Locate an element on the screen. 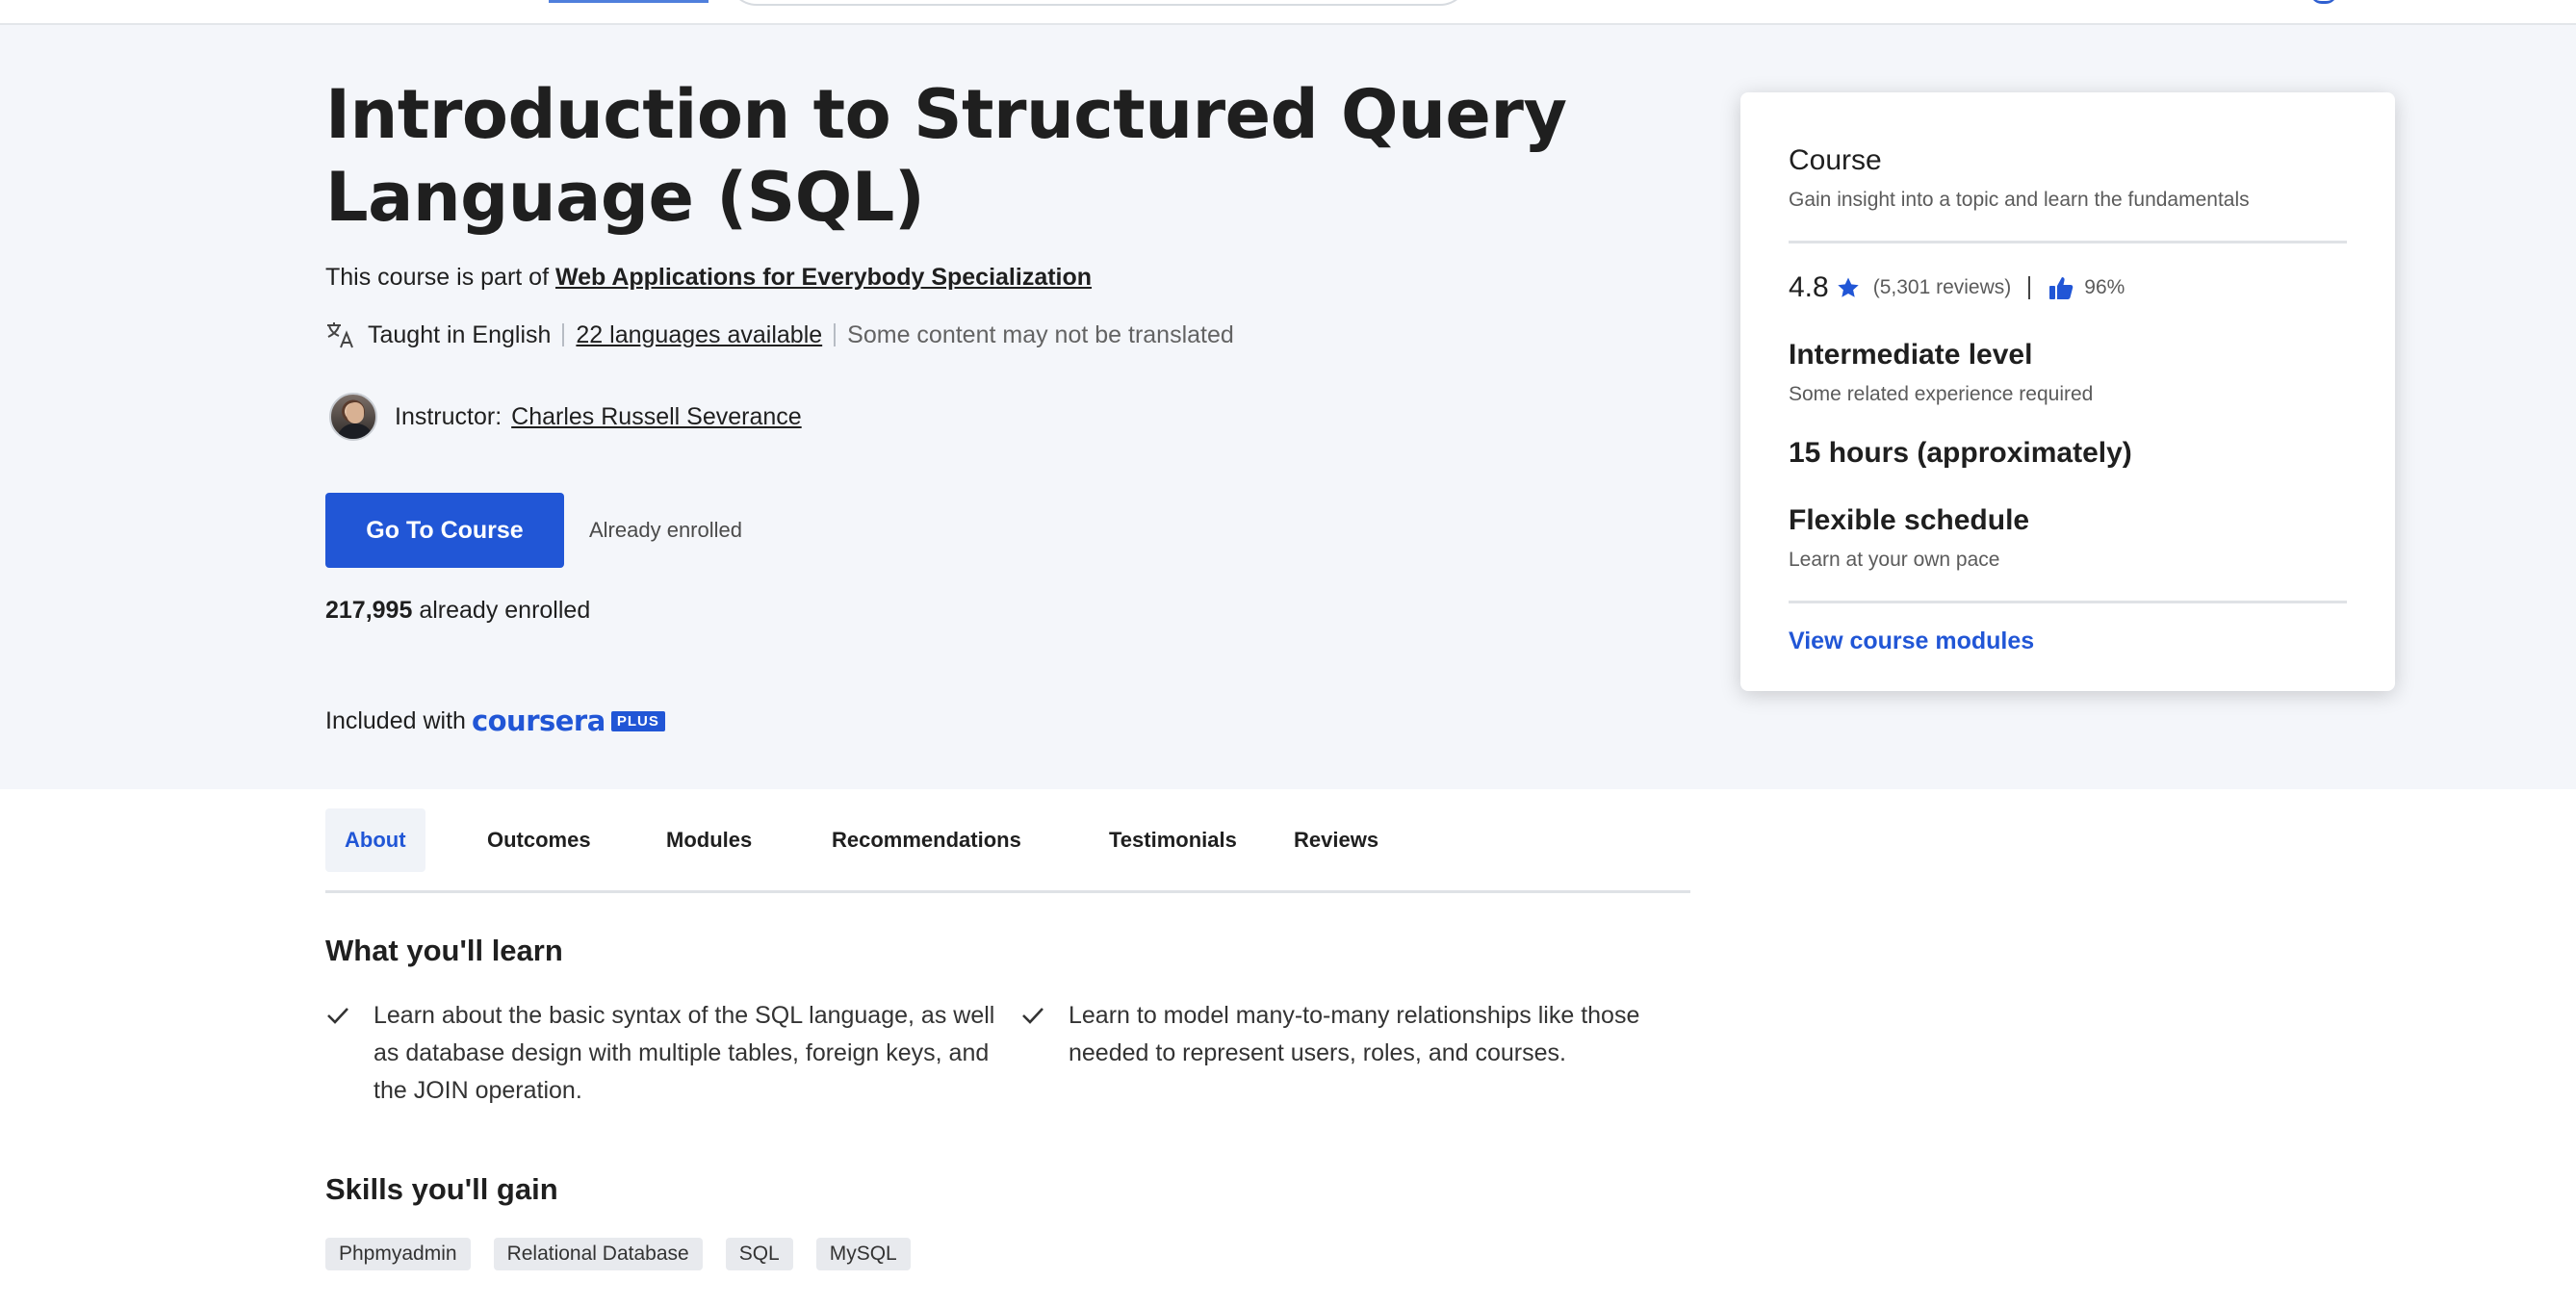 This screenshot has width=2576, height=1307. skill-chip: MySQL is located at coordinates (863, 1254).